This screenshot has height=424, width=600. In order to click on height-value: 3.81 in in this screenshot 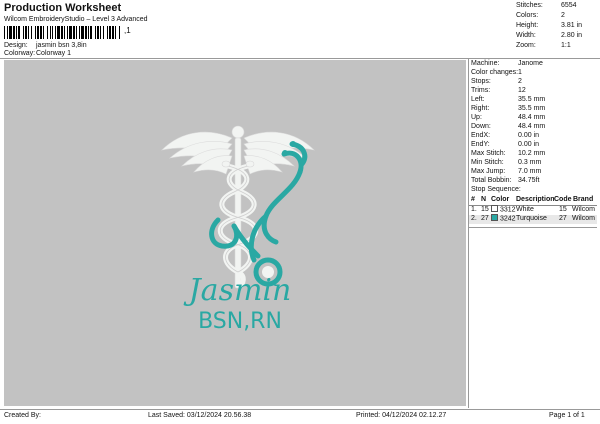, I will do `click(572, 25)`.